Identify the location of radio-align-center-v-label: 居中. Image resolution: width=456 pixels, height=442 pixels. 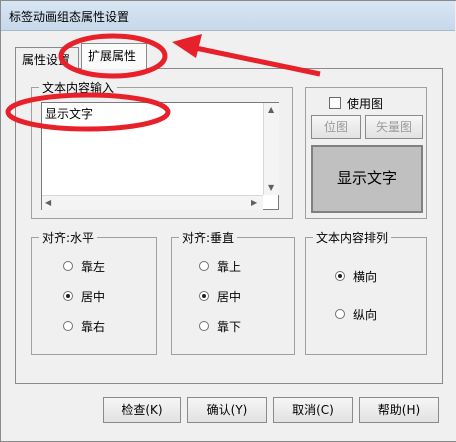
(229, 297).